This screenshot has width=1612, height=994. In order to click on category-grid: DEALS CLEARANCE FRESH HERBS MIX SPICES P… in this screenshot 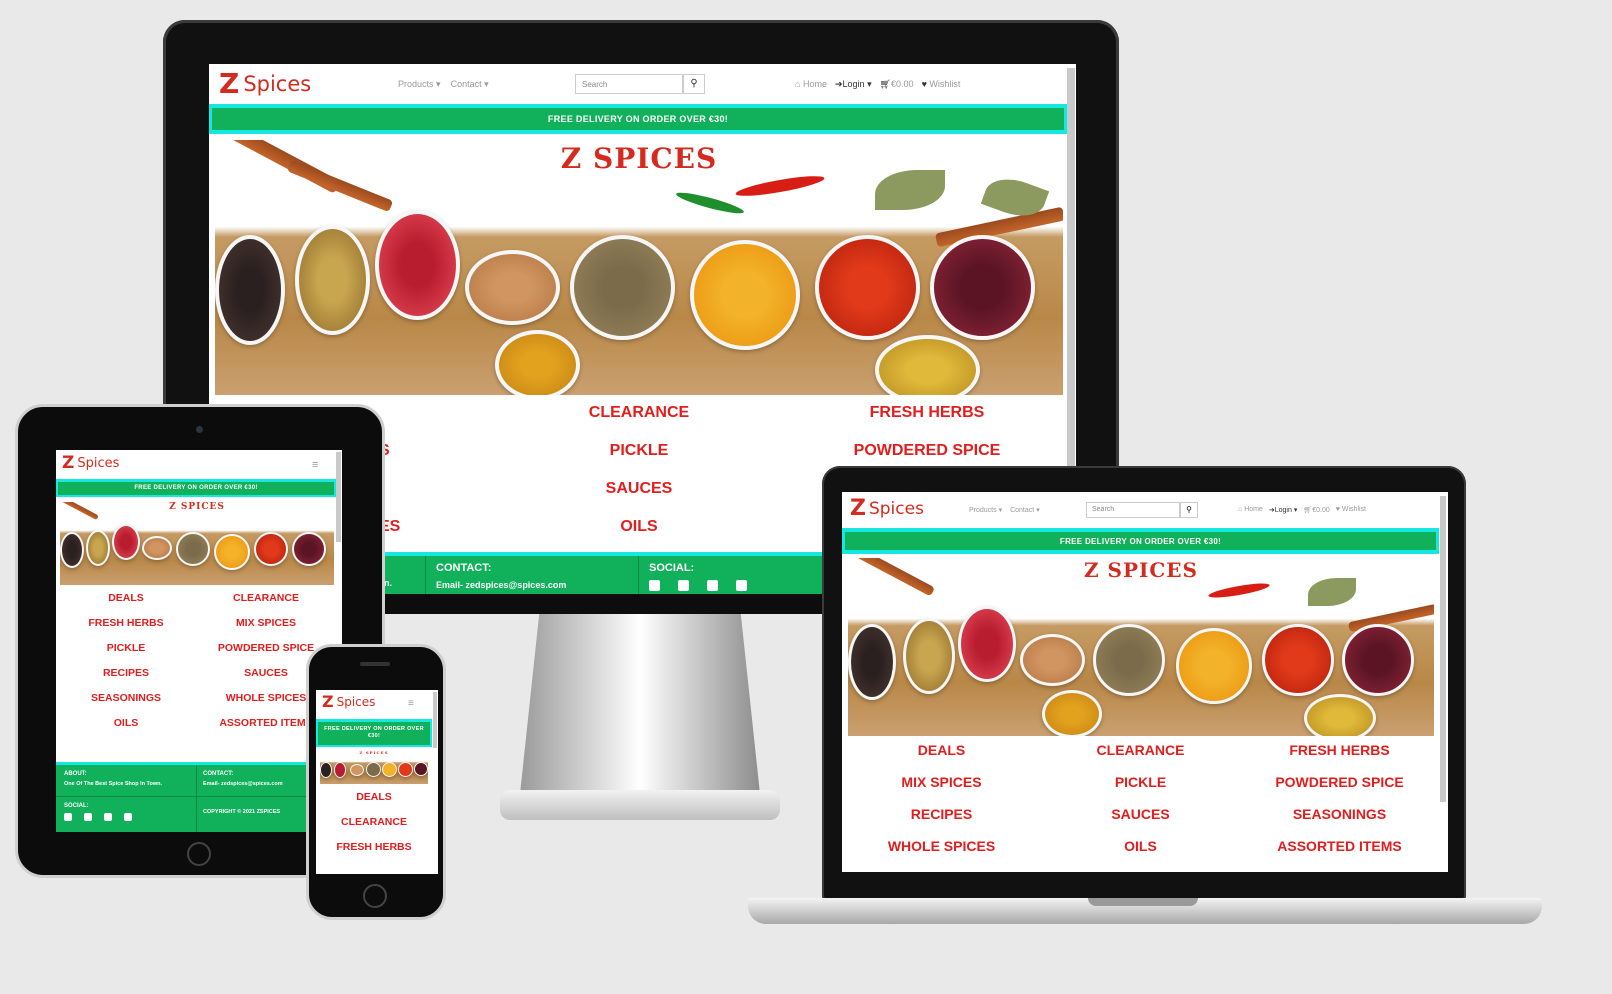, I will do `click(1140, 798)`.